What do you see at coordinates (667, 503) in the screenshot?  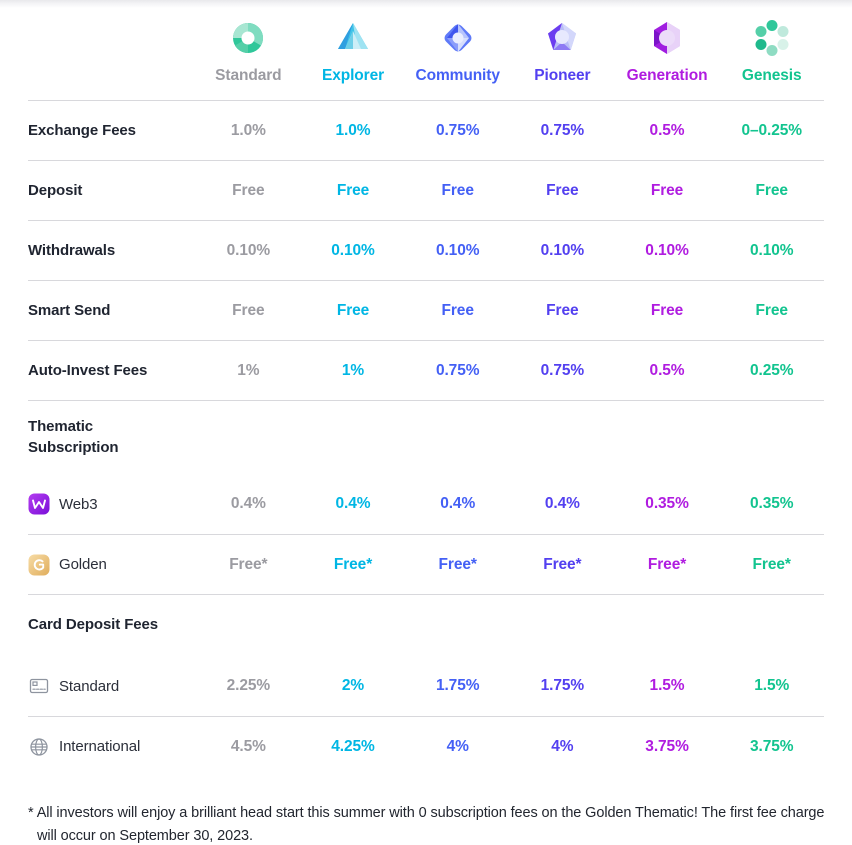 I see `cell-generation: 0.35%` at bounding box center [667, 503].